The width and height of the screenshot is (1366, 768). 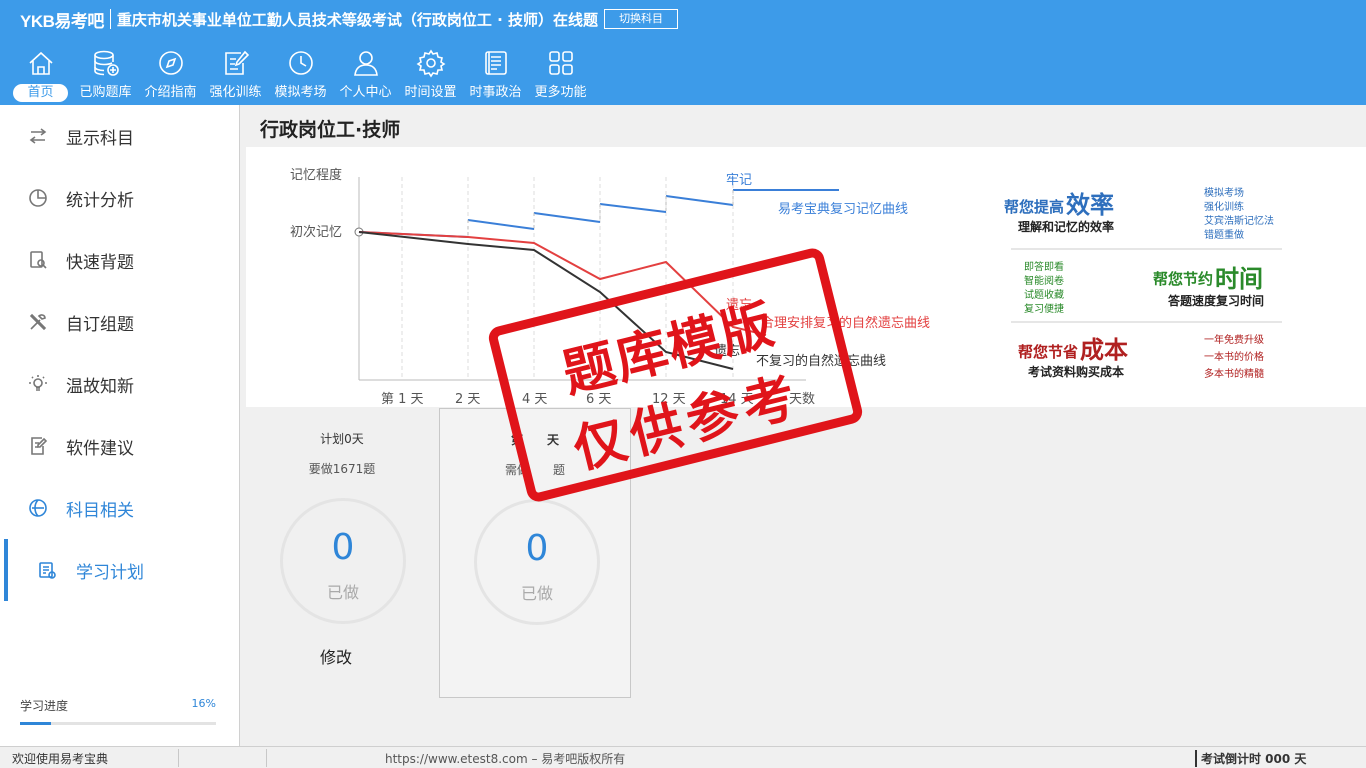 What do you see at coordinates (495, 92) in the screenshot?
I see `nav-label: 时事政治` at bounding box center [495, 92].